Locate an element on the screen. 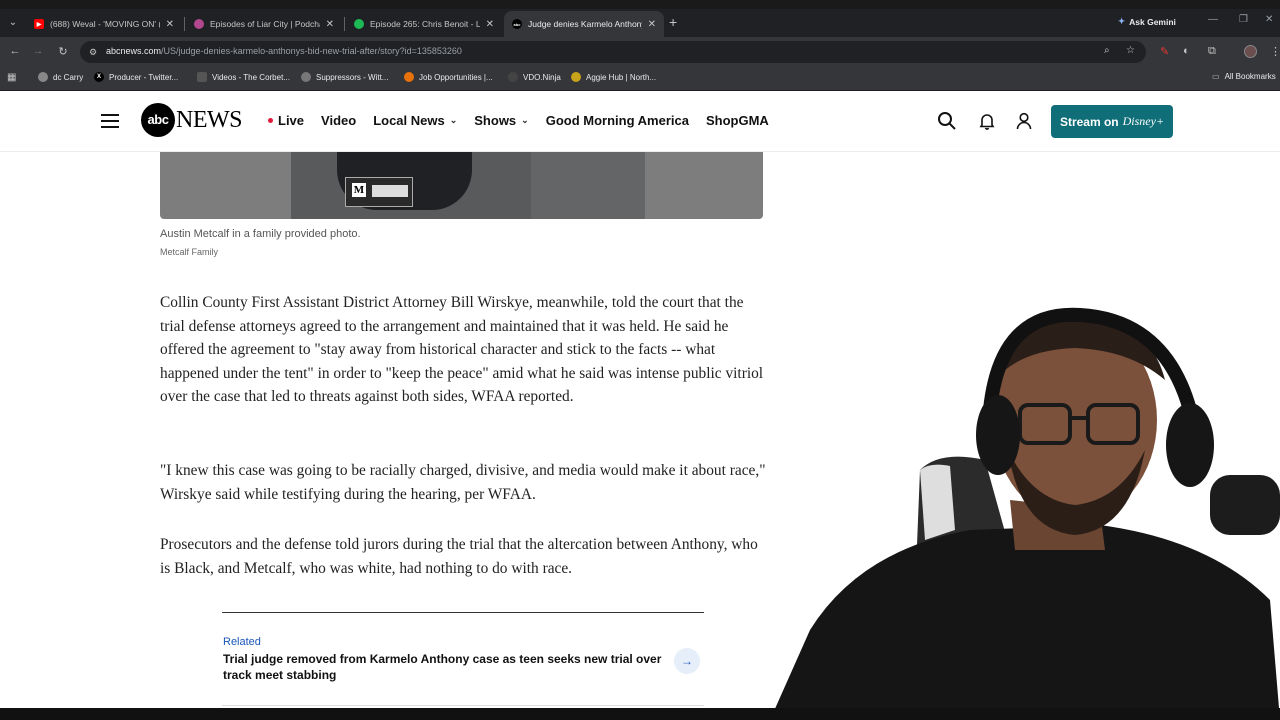 Image resolution: width=1280 pixels, height=720 pixels. article-photo: M is located at coordinates (461, 185).